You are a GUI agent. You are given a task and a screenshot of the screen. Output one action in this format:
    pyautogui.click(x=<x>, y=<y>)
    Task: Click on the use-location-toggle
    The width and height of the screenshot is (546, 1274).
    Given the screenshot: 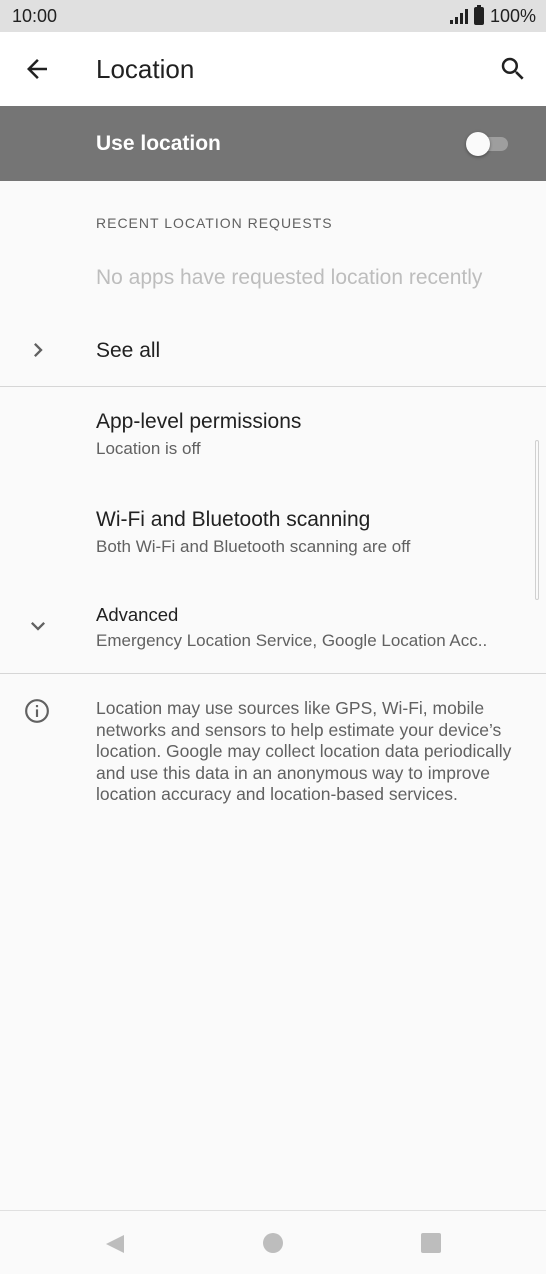 What is the action you would take?
    pyautogui.click(x=488, y=144)
    